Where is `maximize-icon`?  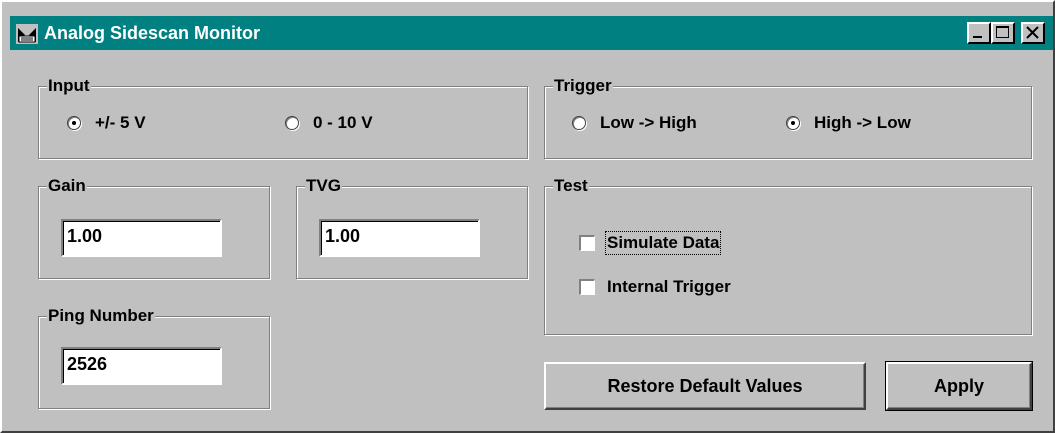
maximize-icon is located at coordinates (1002, 32).